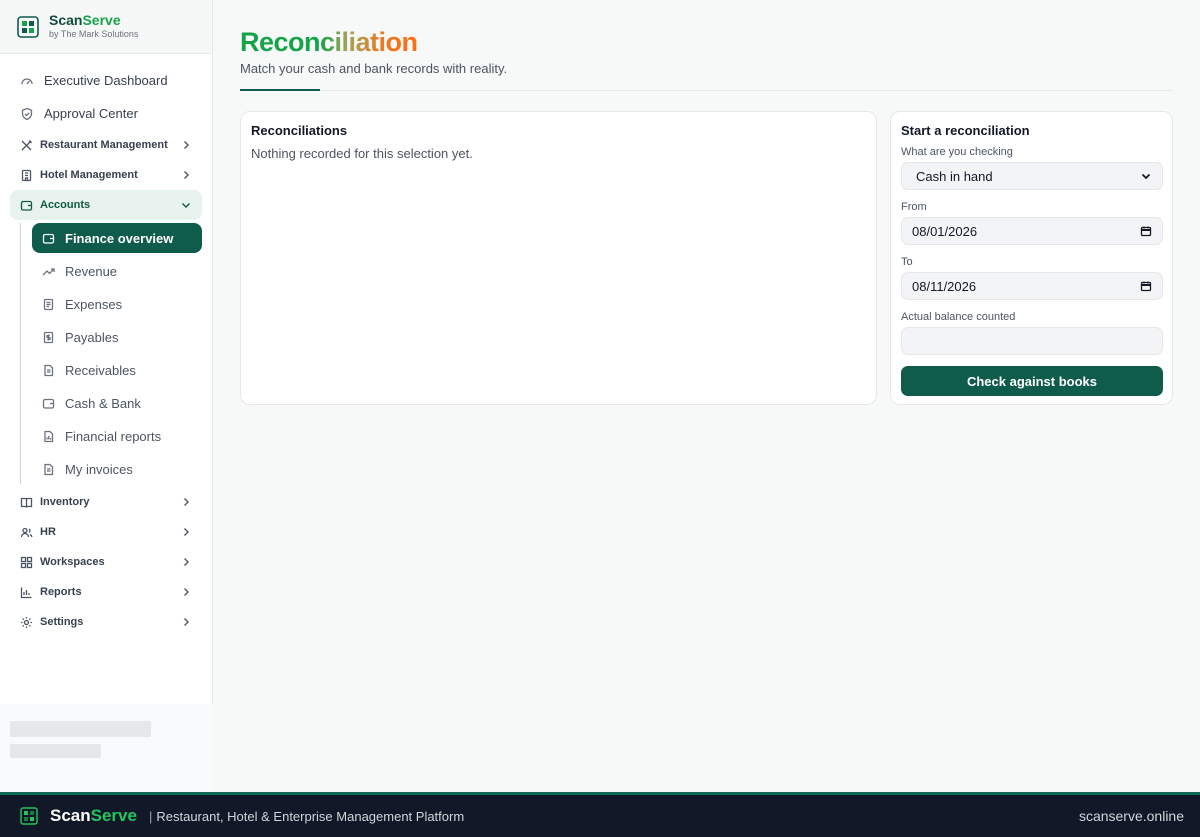 Image resolution: width=1200 pixels, height=837 pixels. I want to click on balance-label: Actual balance counted, so click(958, 317).